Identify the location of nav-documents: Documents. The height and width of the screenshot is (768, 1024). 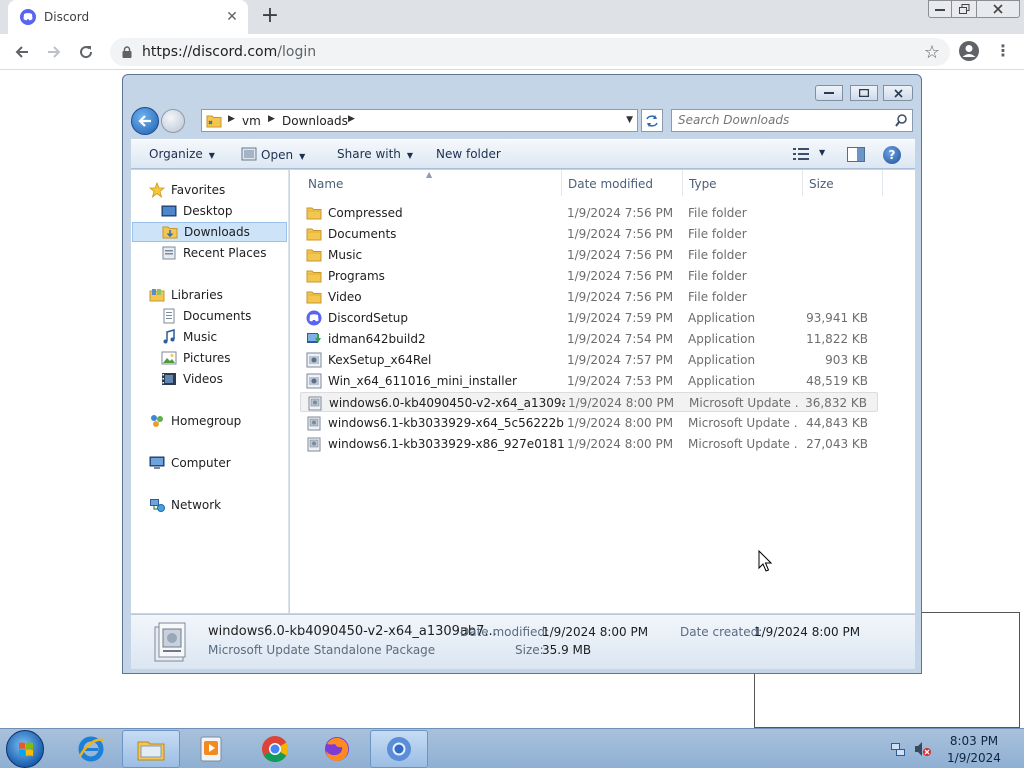
(206, 316).